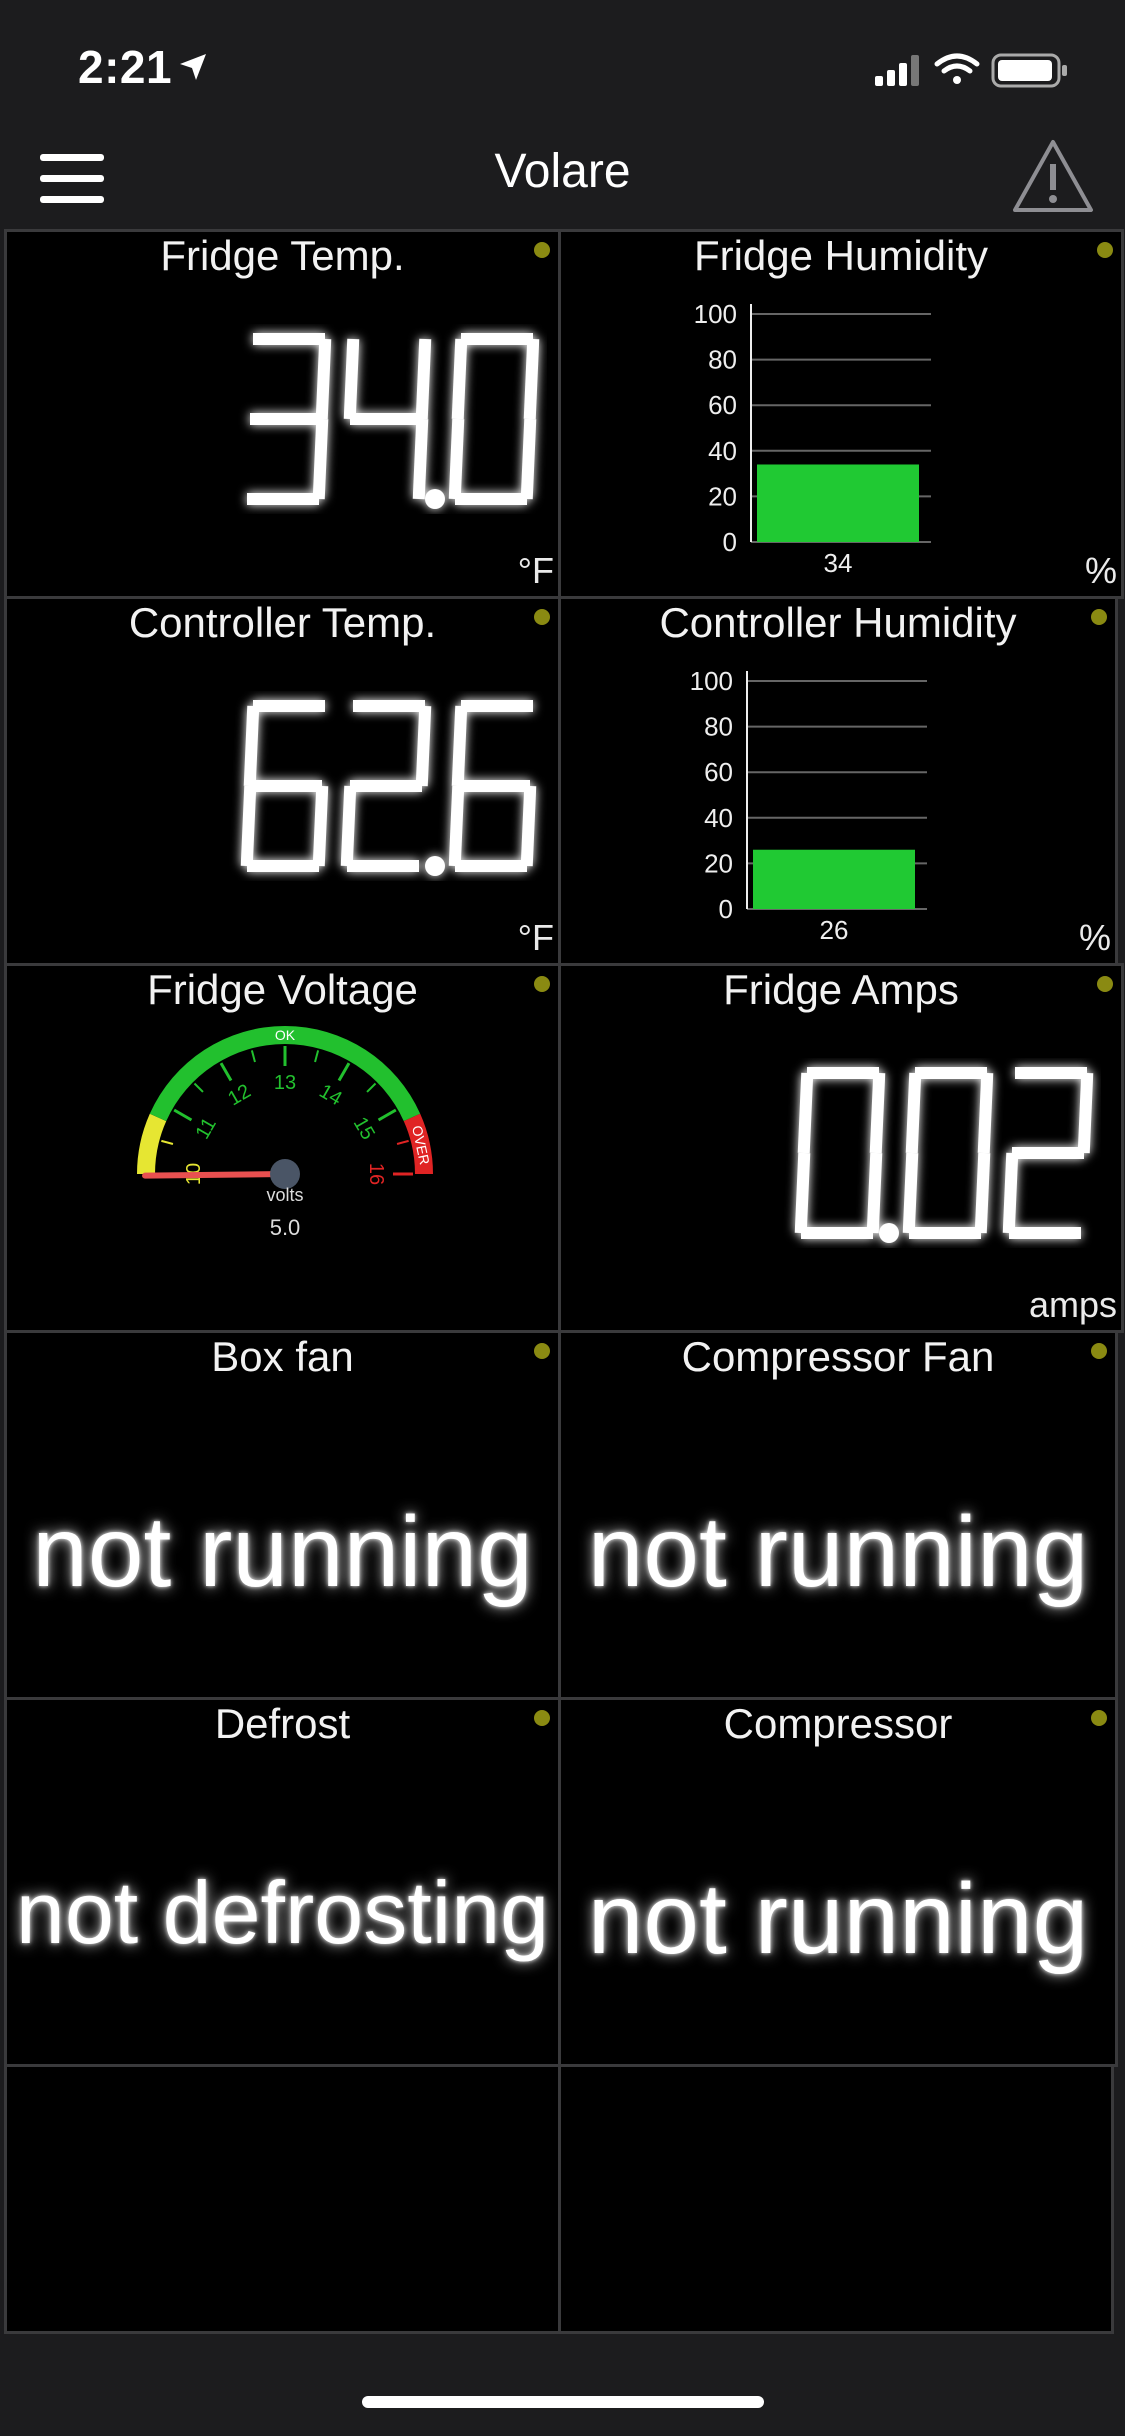 This screenshot has width=1125, height=2436. What do you see at coordinates (282, 1723) in the screenshot?
I see `tile-title: Defrost` at bounding box center [282, 1723].